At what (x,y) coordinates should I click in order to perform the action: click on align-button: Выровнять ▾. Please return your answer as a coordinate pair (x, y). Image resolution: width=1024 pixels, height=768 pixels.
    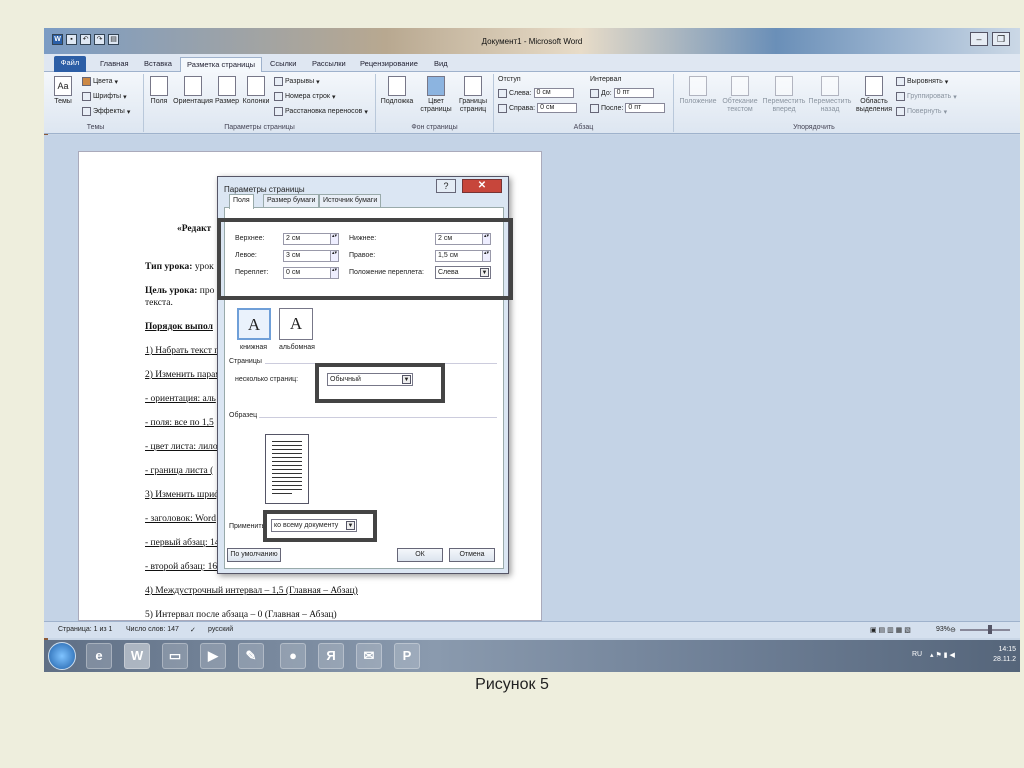
    Looking at the image, I should click on (922, 81).